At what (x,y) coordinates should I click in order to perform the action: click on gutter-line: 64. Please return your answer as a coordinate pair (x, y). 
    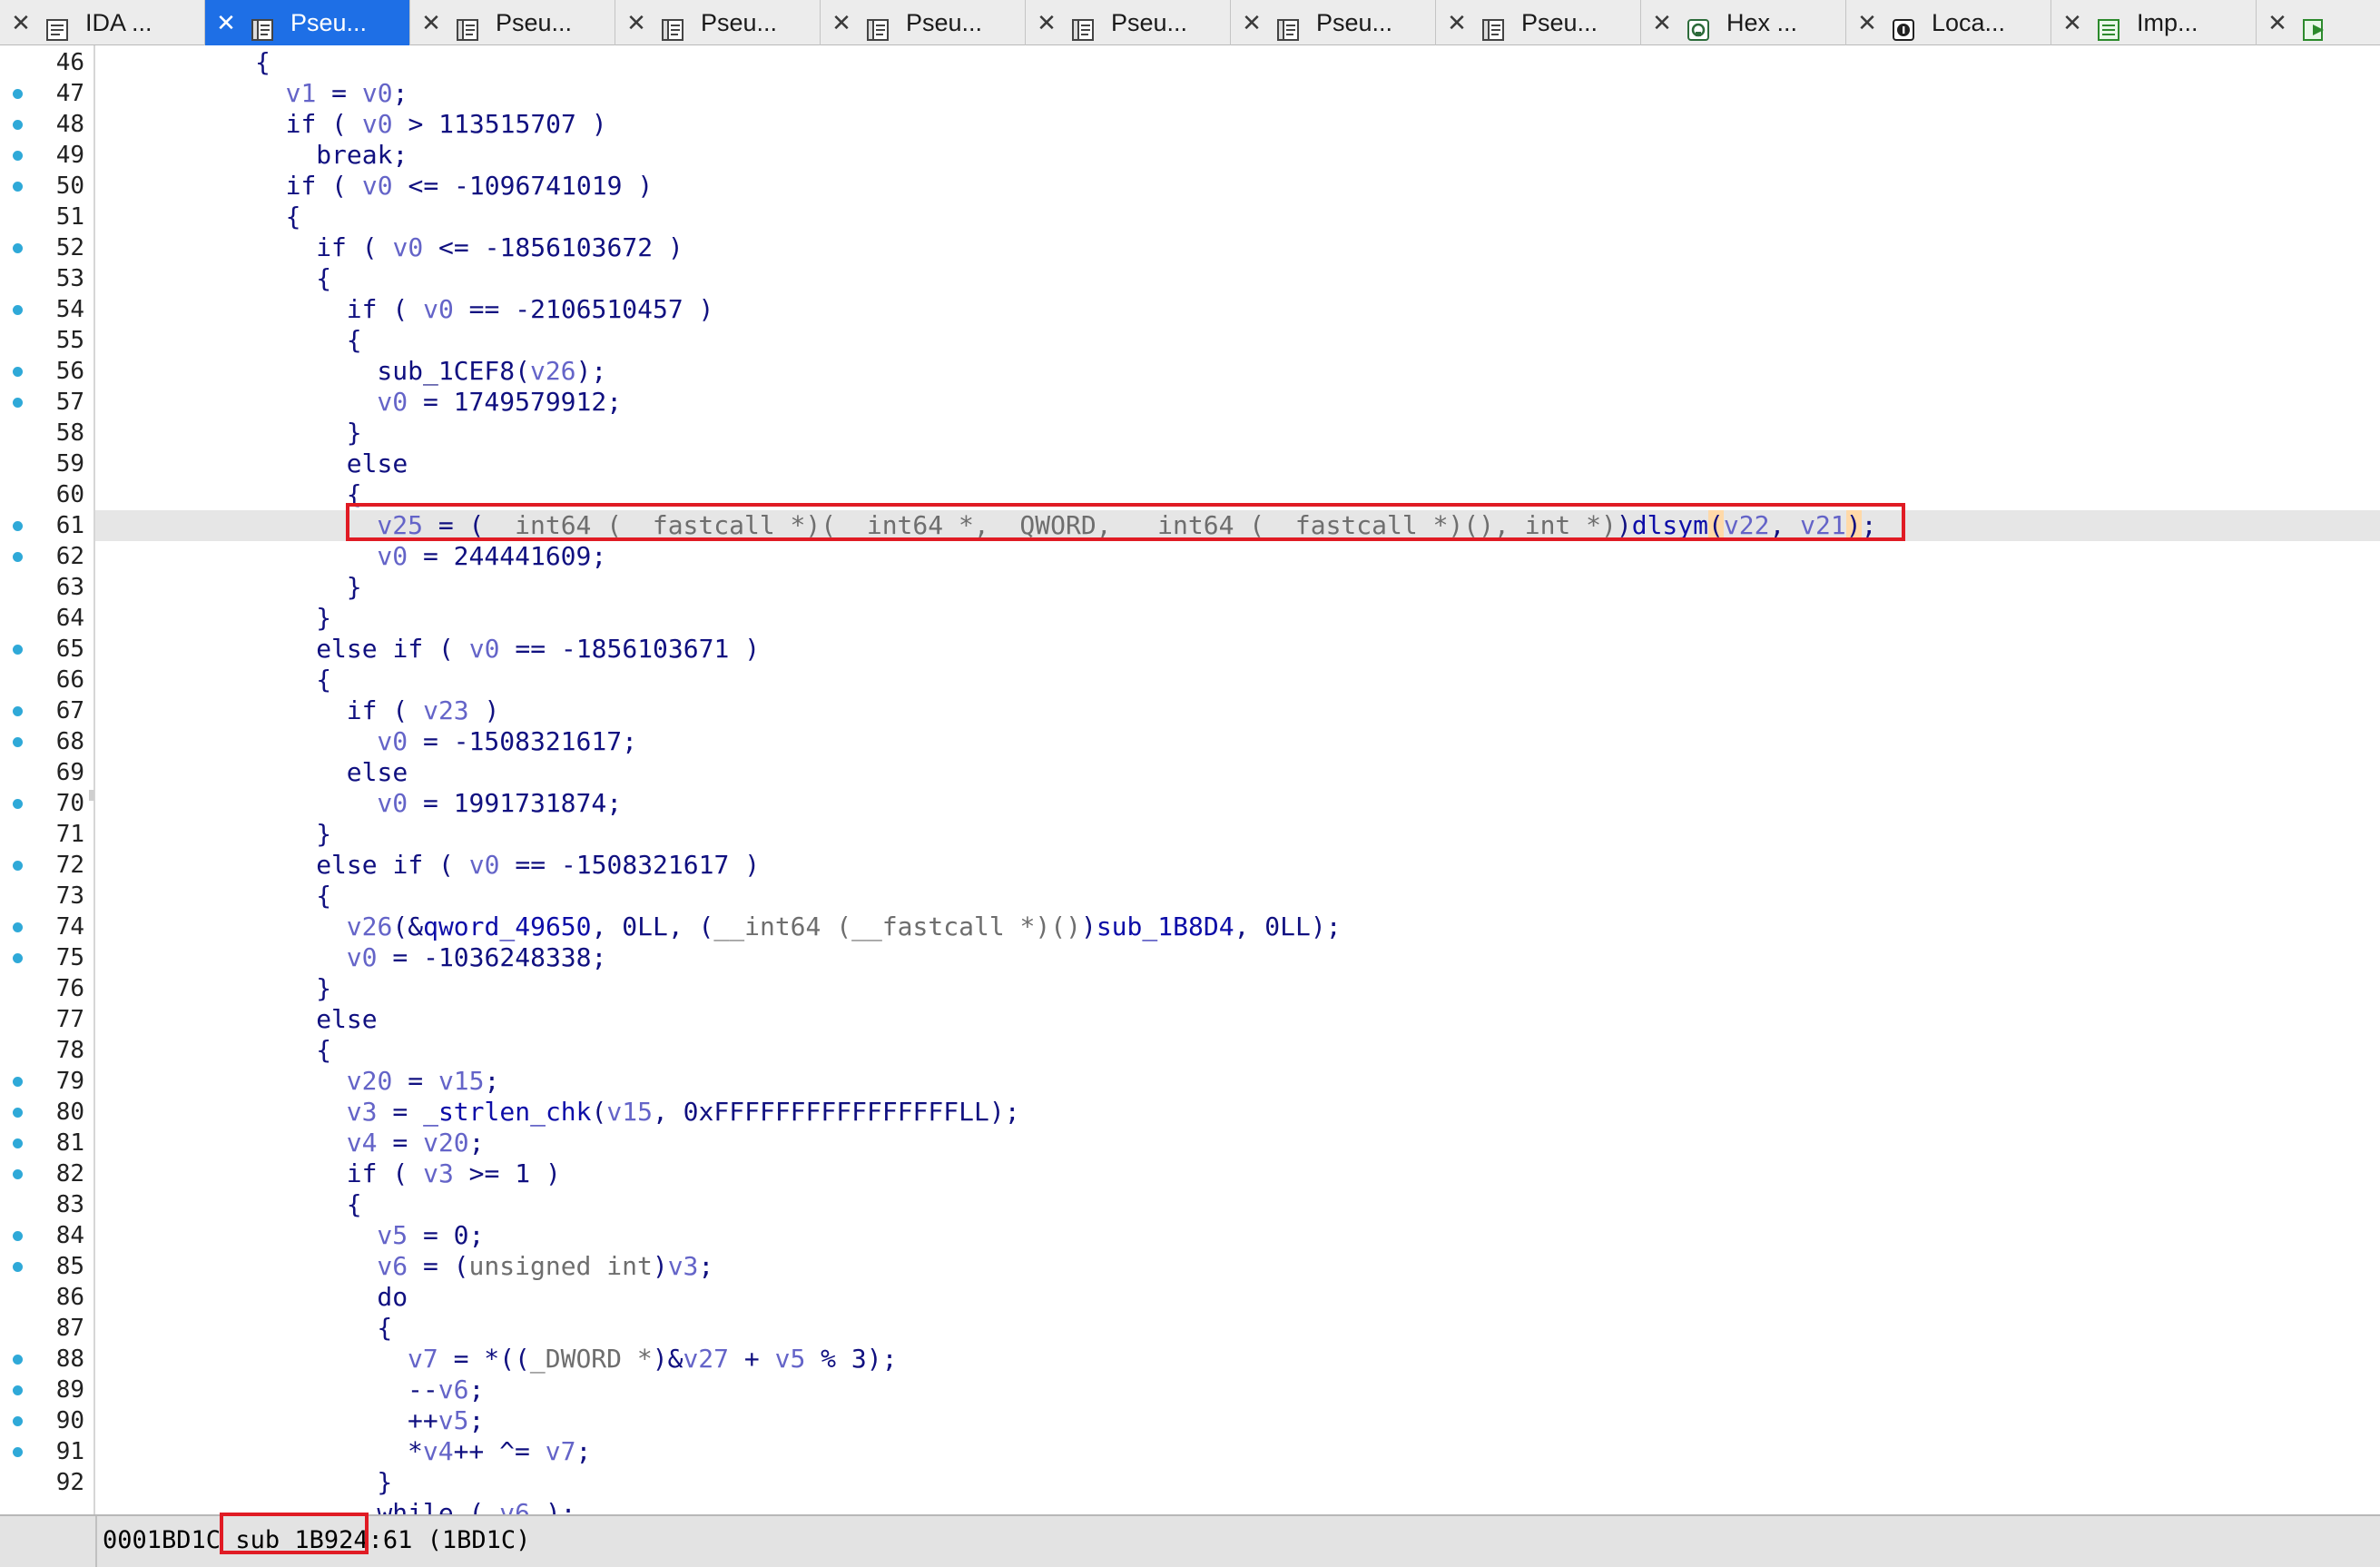
    Looking at the image, I should click on (47, 618).